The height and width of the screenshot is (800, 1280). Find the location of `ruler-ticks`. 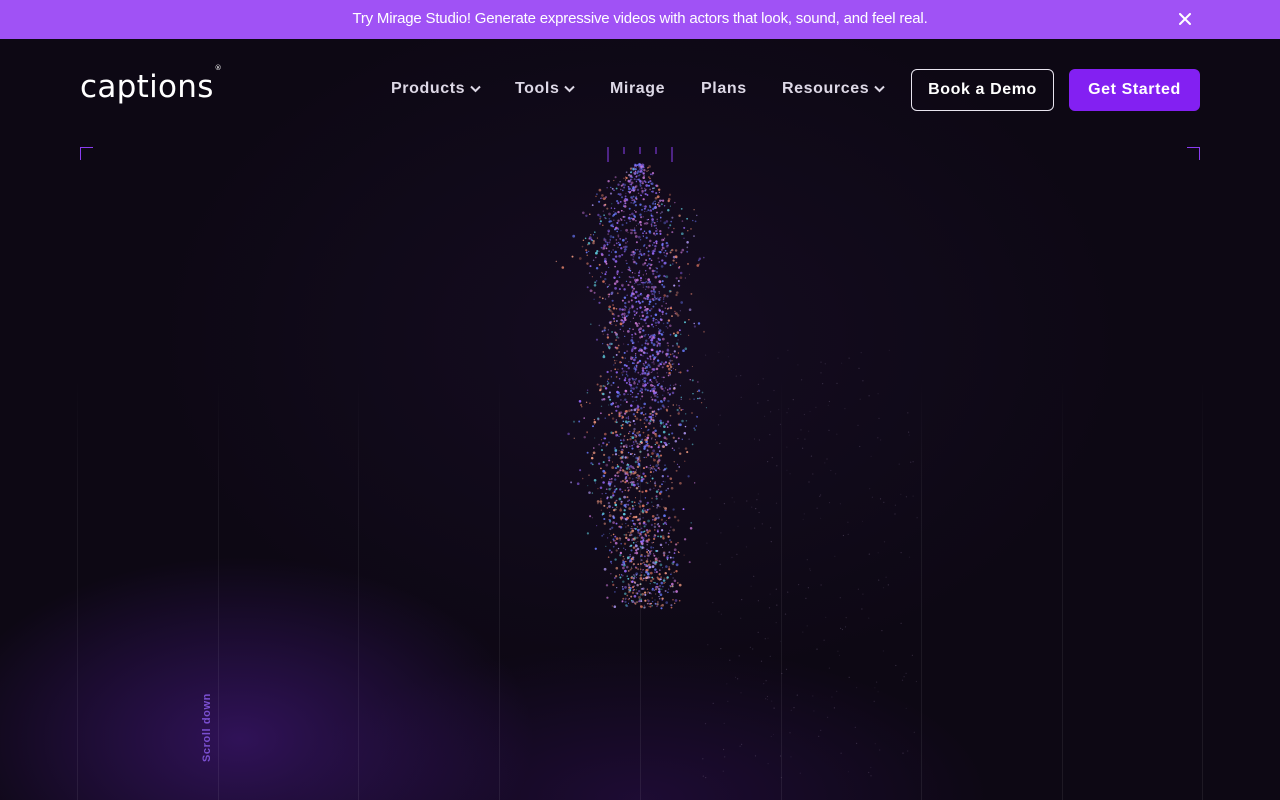

ruler-ticks is located at coordinates (640, 154).